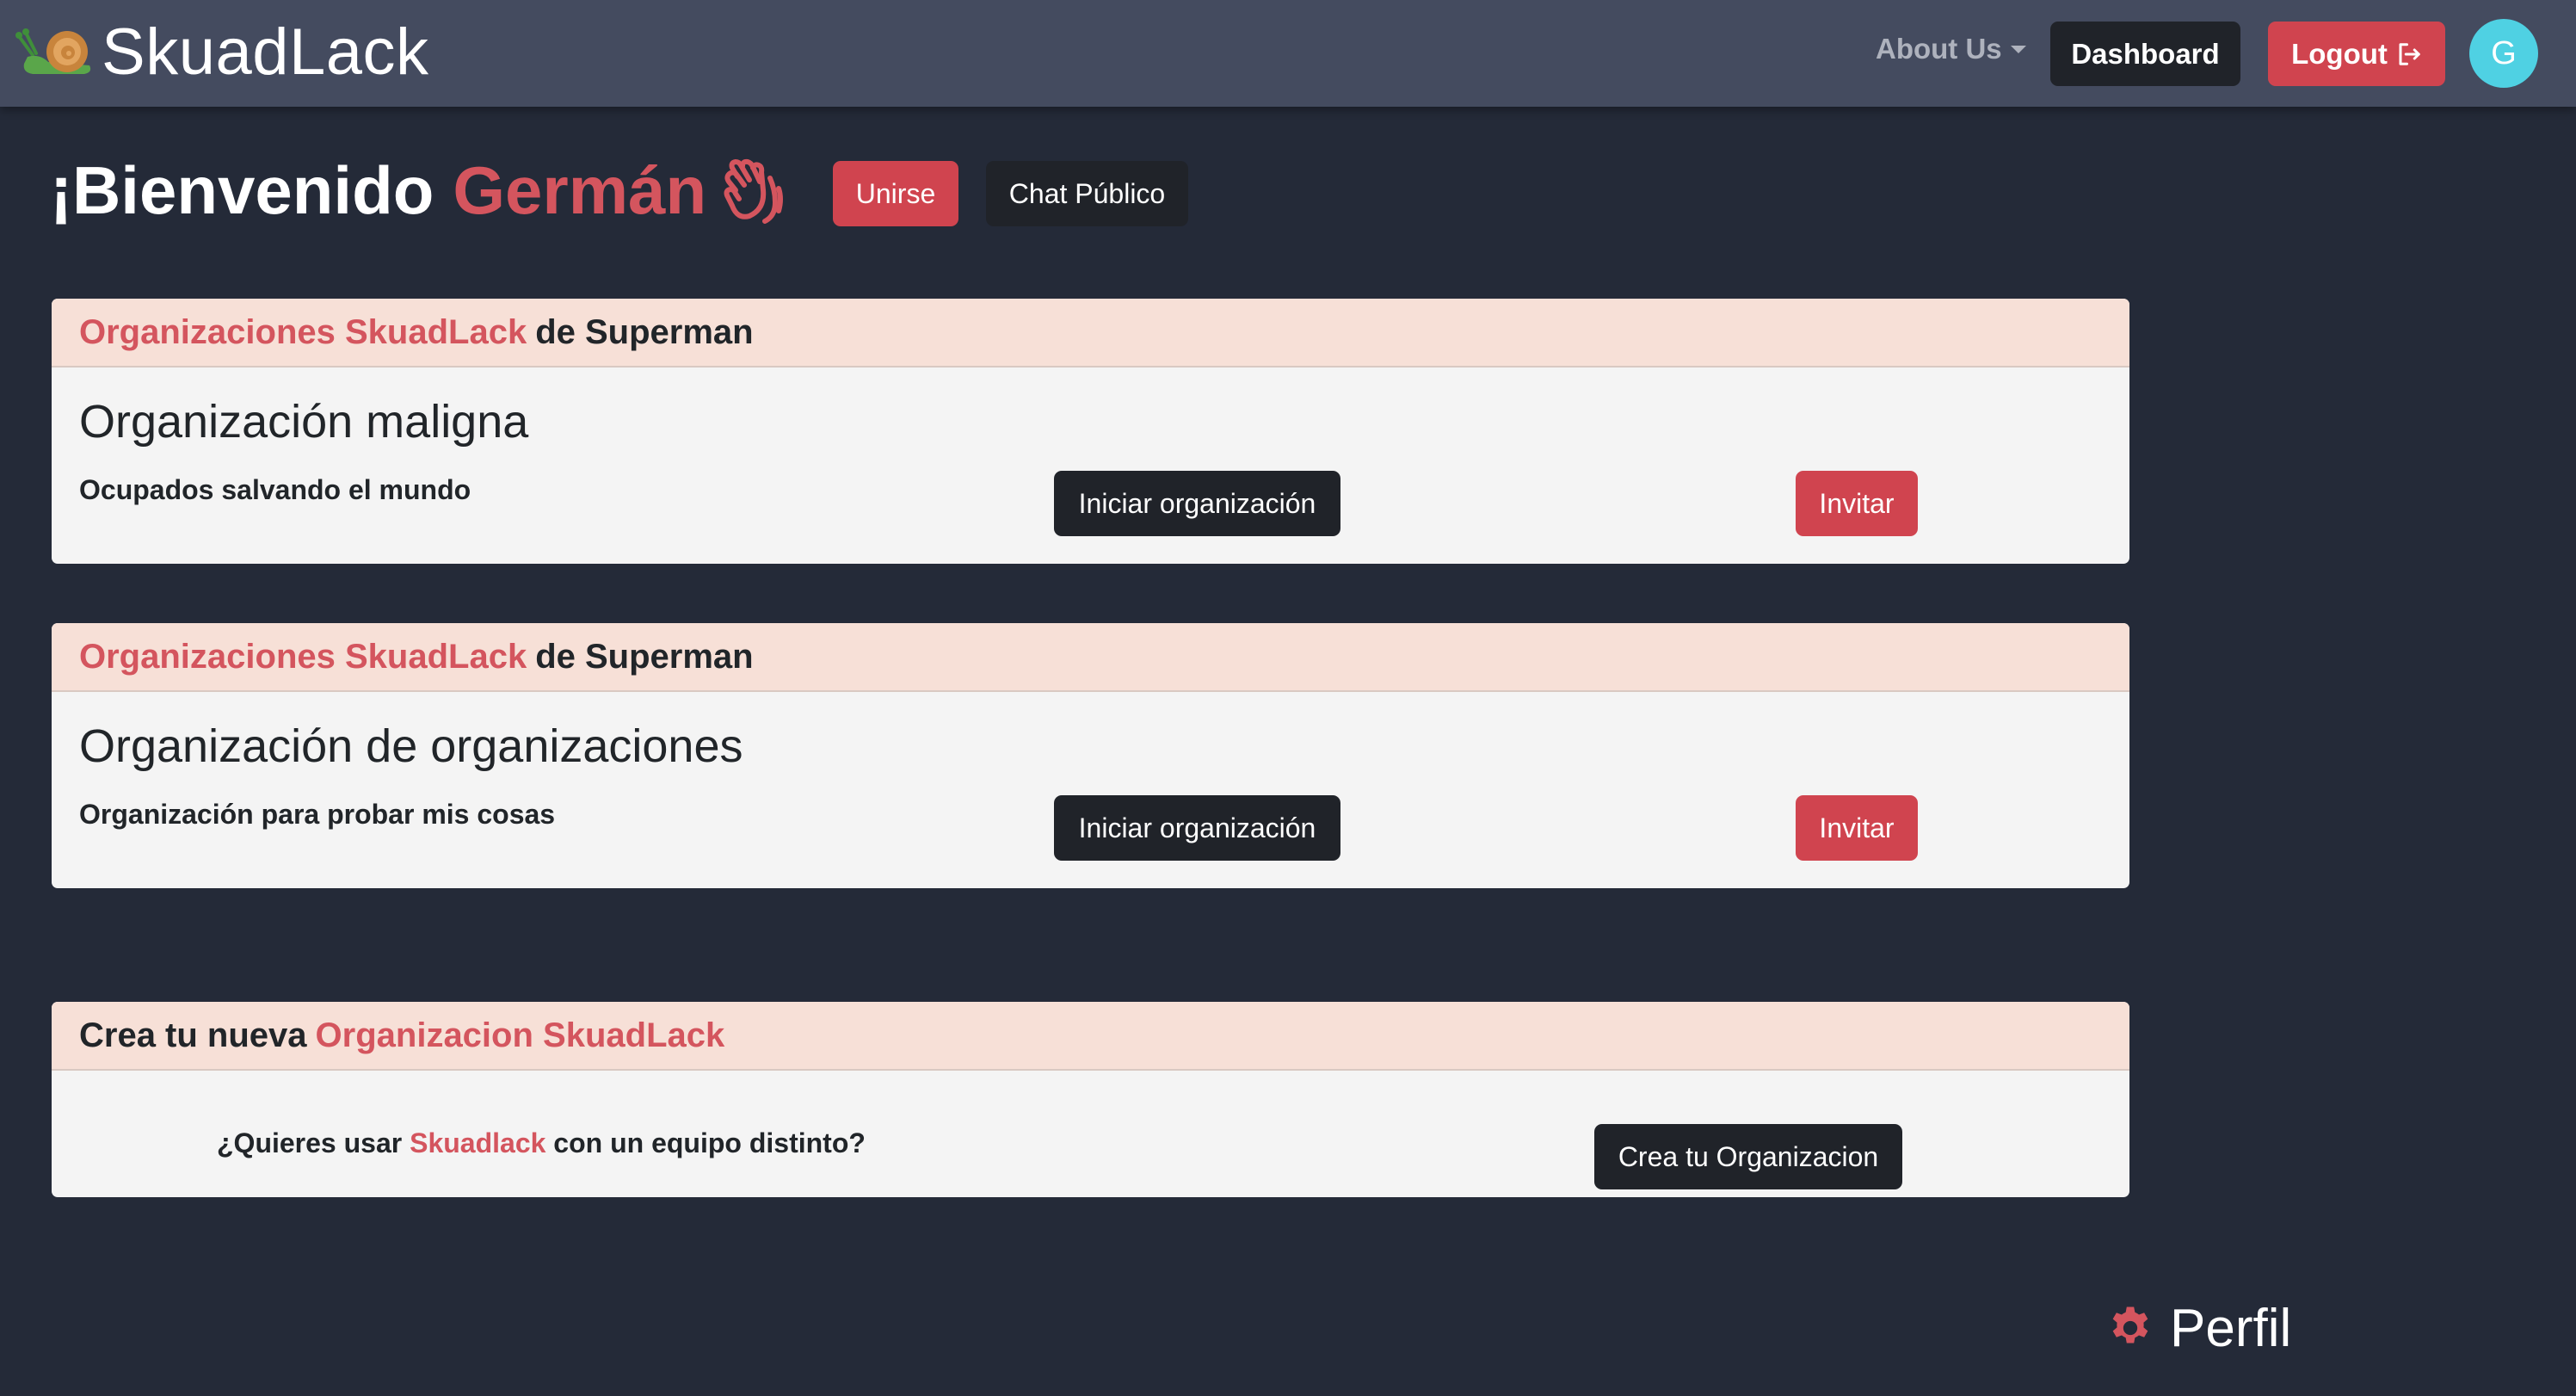  I want to click on caret-down-icon, so click(2018, 49).